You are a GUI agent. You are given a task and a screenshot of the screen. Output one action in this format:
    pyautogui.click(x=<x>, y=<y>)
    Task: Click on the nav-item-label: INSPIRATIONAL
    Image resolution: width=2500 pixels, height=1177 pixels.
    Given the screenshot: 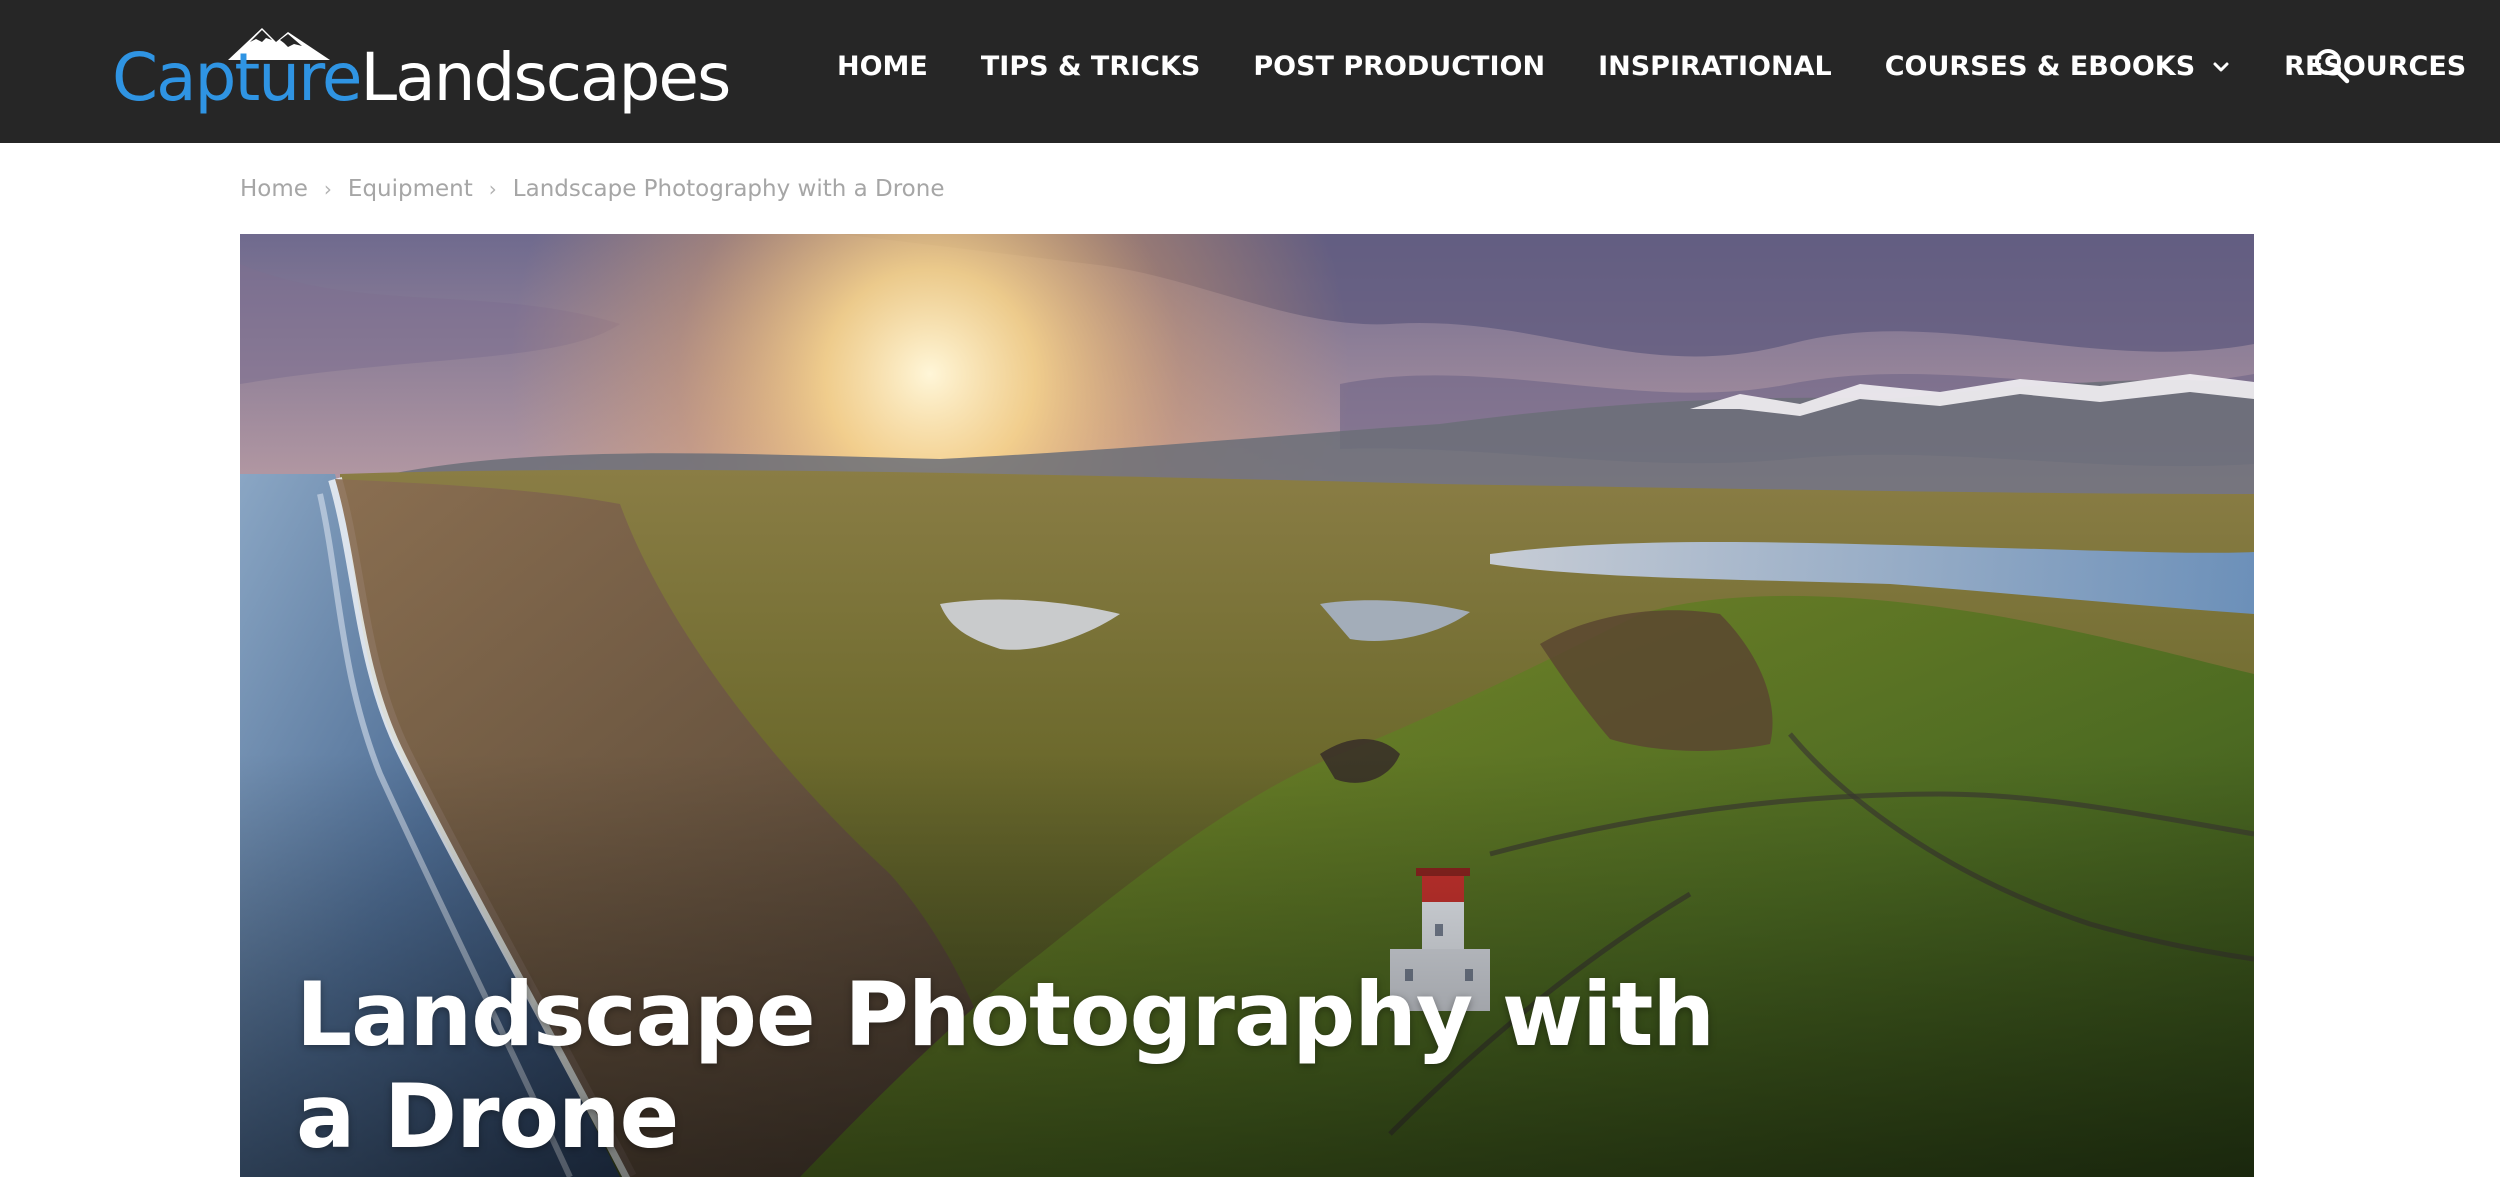 What is the action you would take?
    pyautogui.click(x=1715, y=66)
    